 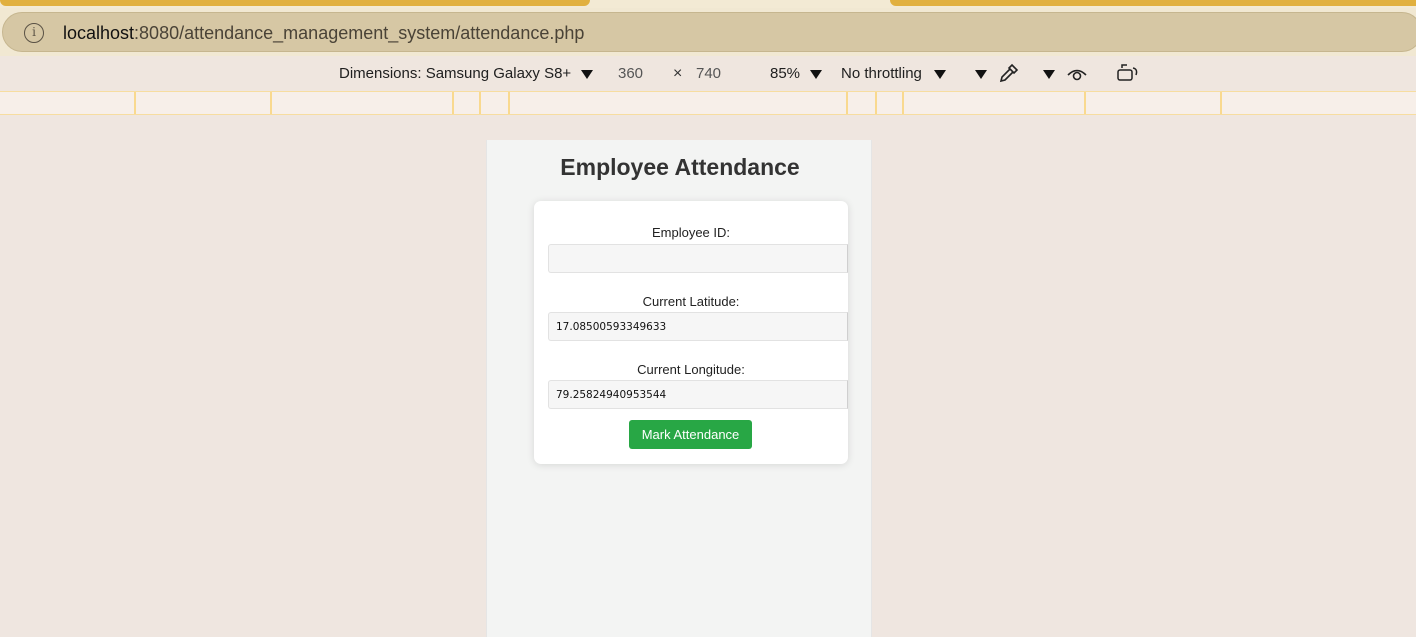 I want to click on eyedropper-icon, so click(x=1009, y=73).